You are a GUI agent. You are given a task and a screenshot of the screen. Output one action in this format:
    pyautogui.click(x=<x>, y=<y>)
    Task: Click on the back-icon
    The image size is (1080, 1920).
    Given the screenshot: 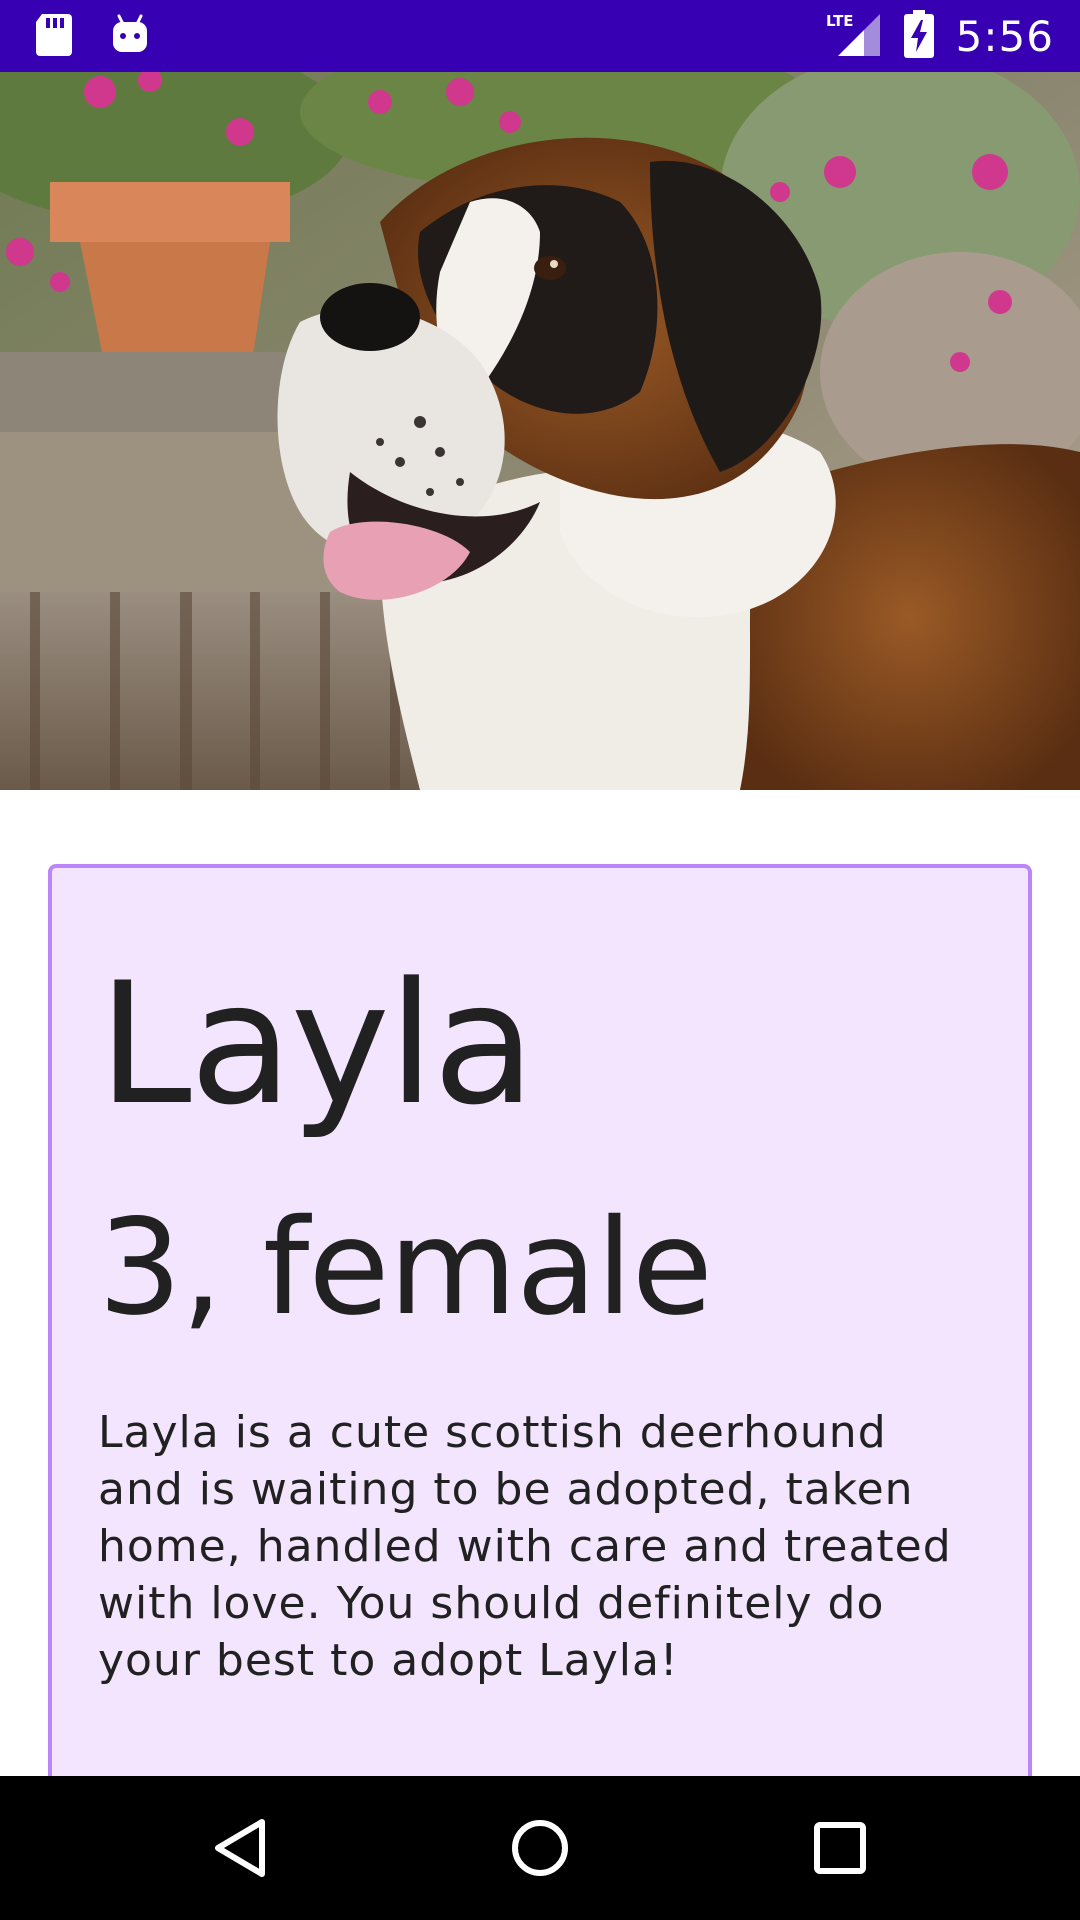 What is the action you would take?
    pyautogui.click(x=240, y=1848)
    